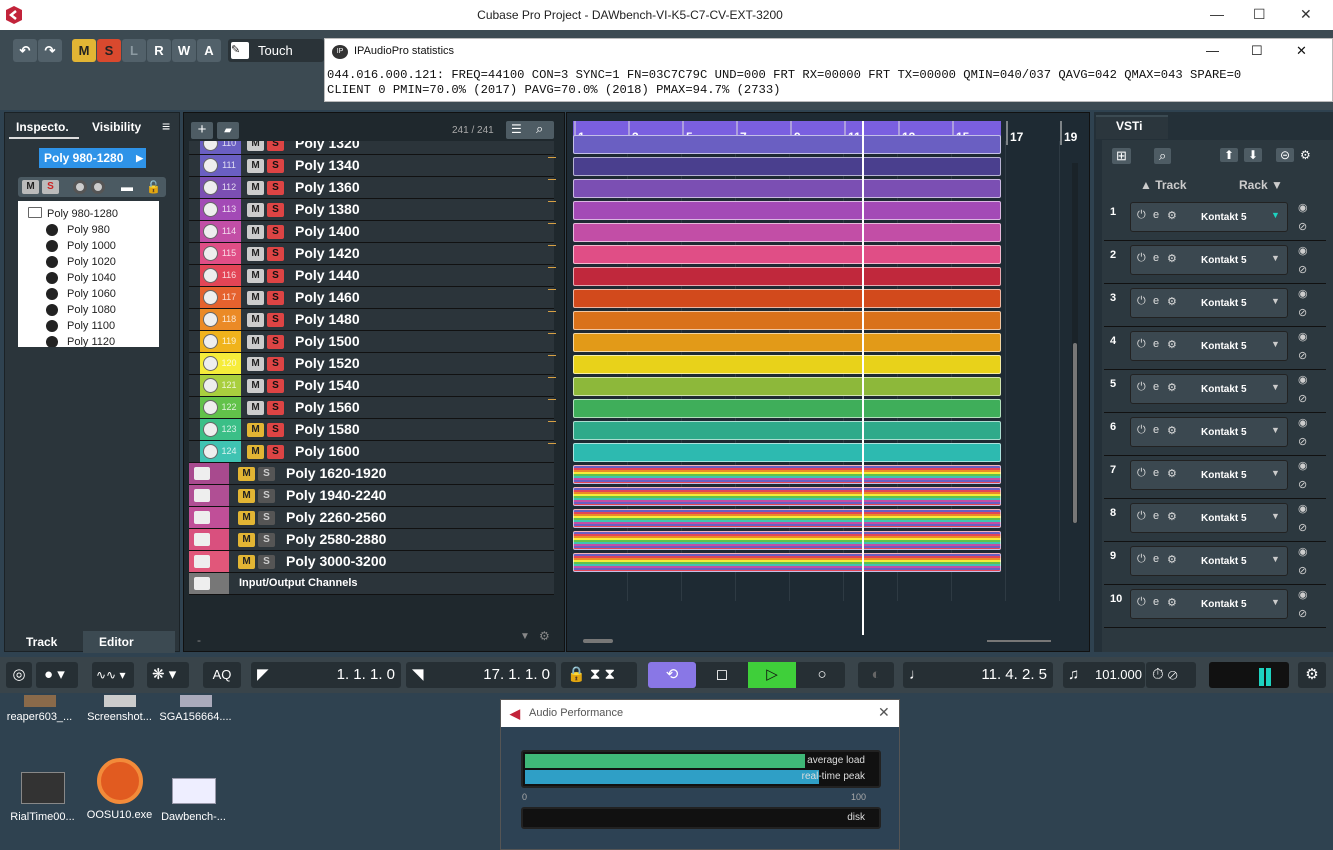  What do you see at coordinates (372, 320) in the screenshot?
I see `track-row: 118 M S Poly 1480` at bounding box center [372, 320].